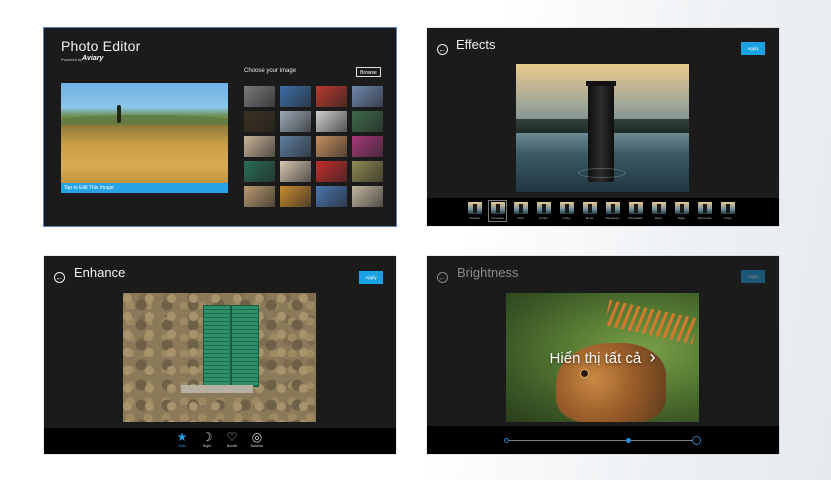  What do you see at coordinates (652, 357) in the screenshot?
I see `chevron-right-icon: ›` at bounding box center [652, 357].